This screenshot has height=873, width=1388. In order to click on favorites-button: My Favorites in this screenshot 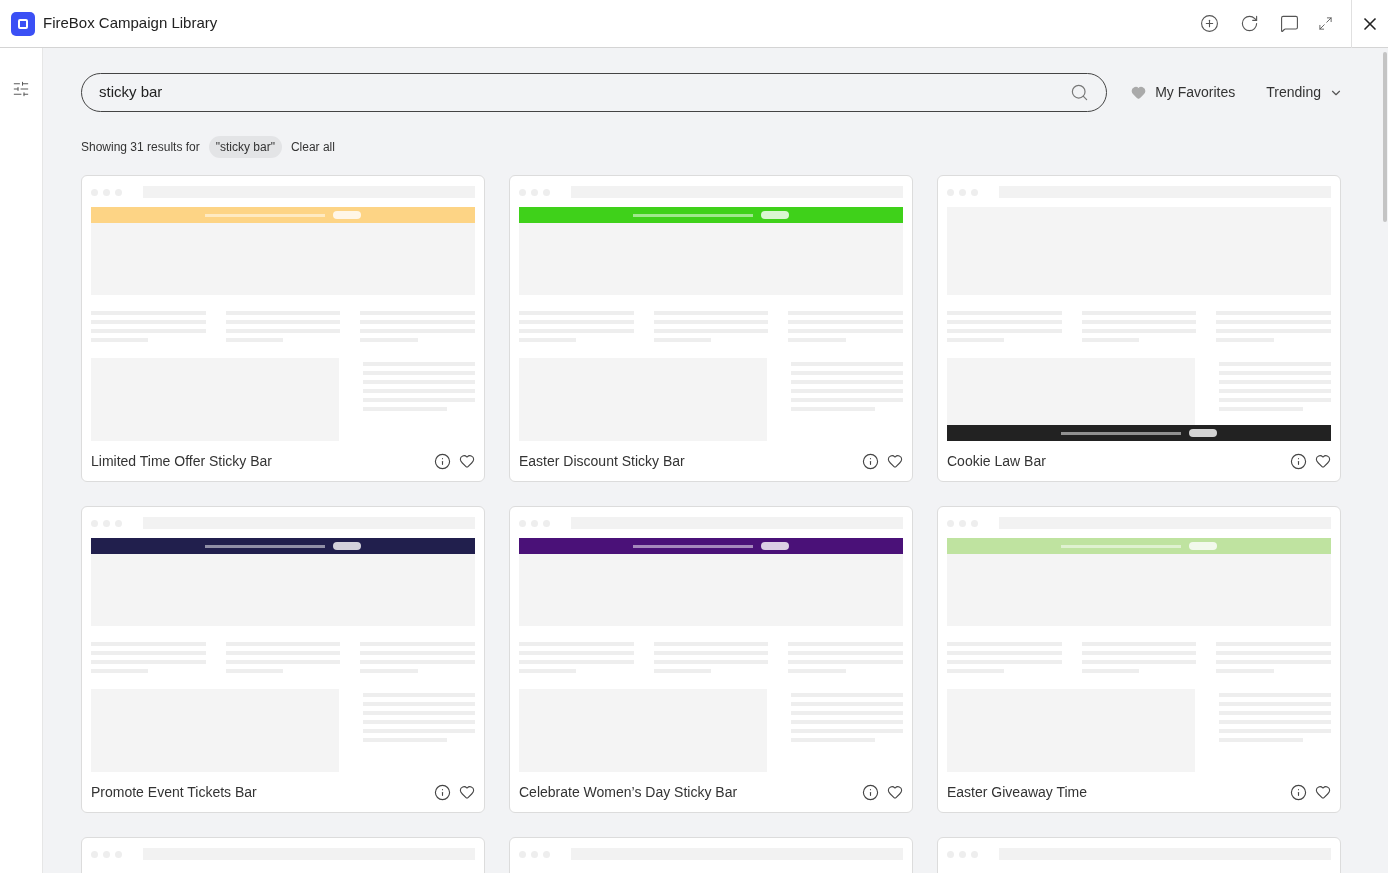, I will do `click(1183, 92)`.